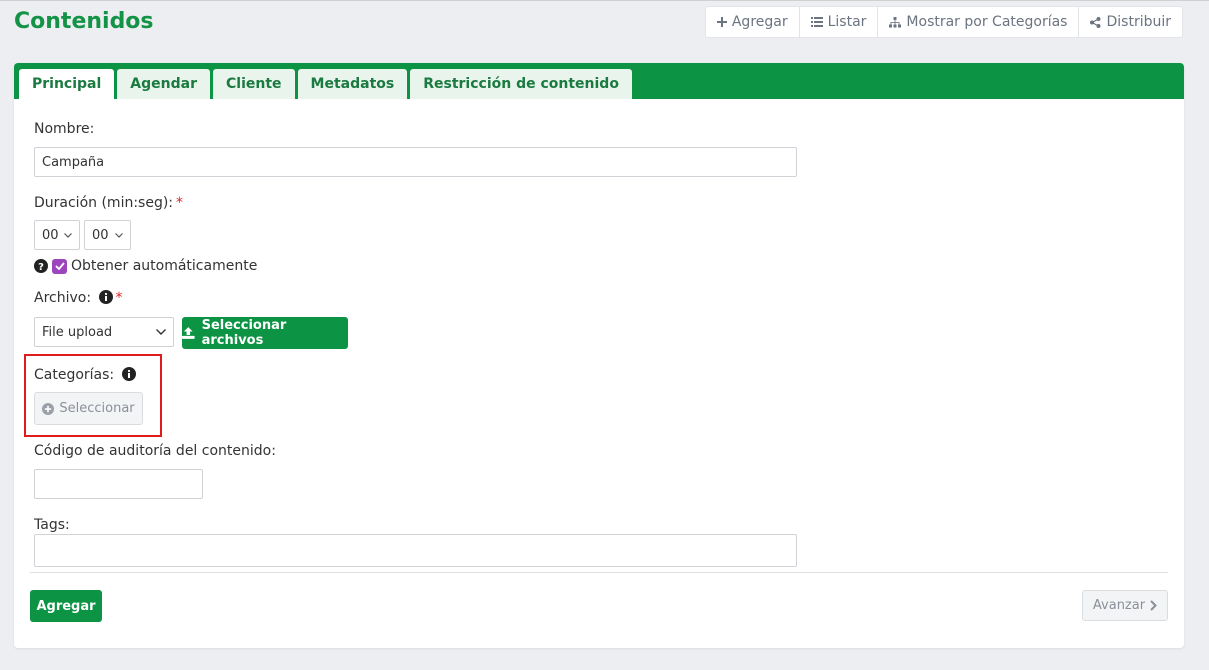  Describe the element at coordinates (77, 332) in the screenshot. I see `file-source-value: File upload` at that location.